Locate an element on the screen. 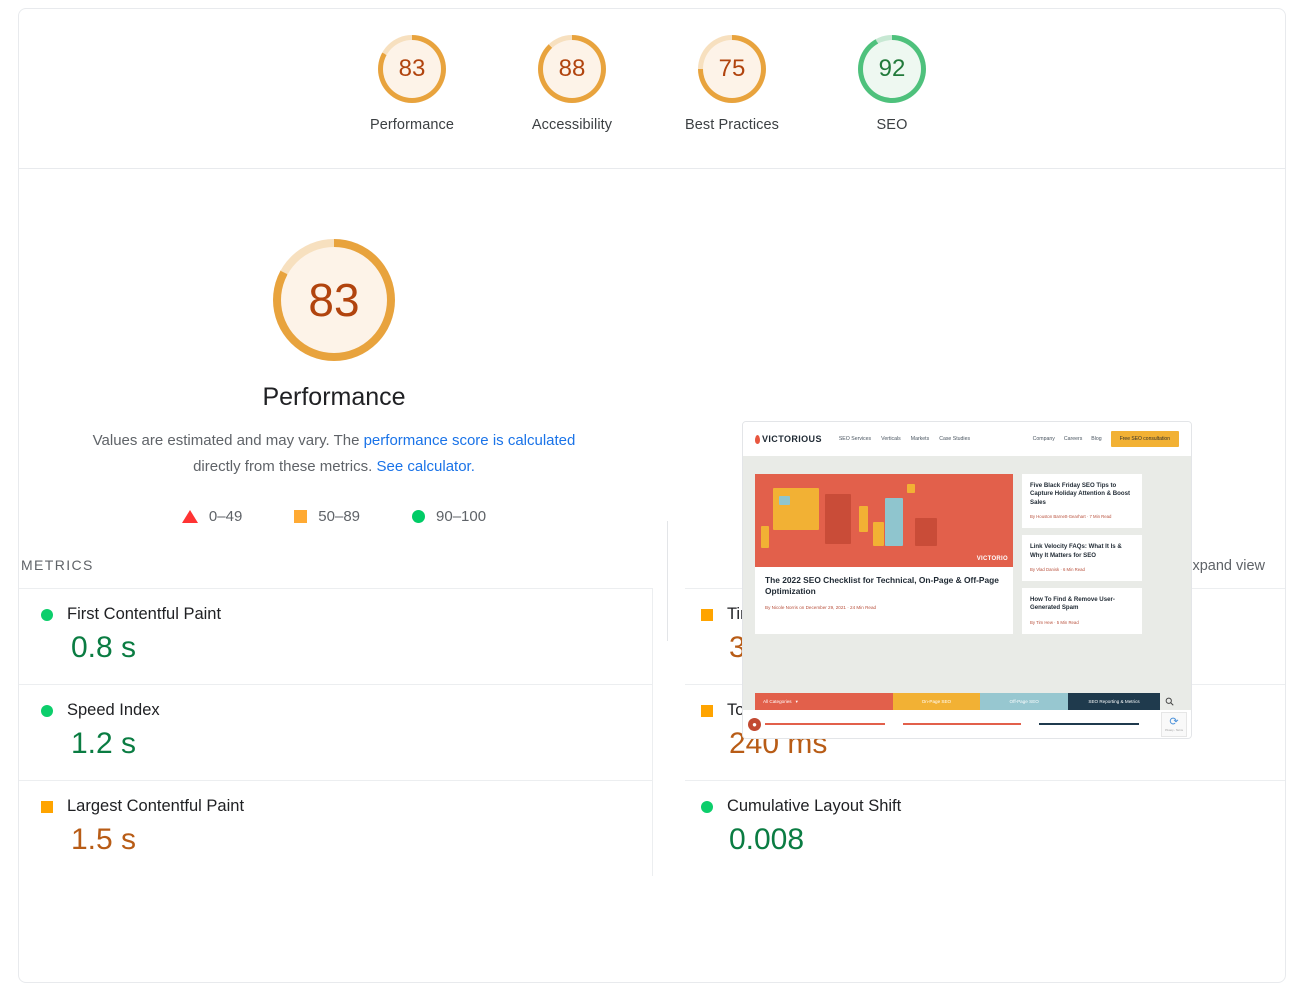 The width and height of the screenshot is (1304, 983). legend-item-average: 50–89 is located at coordinates (327, 516).